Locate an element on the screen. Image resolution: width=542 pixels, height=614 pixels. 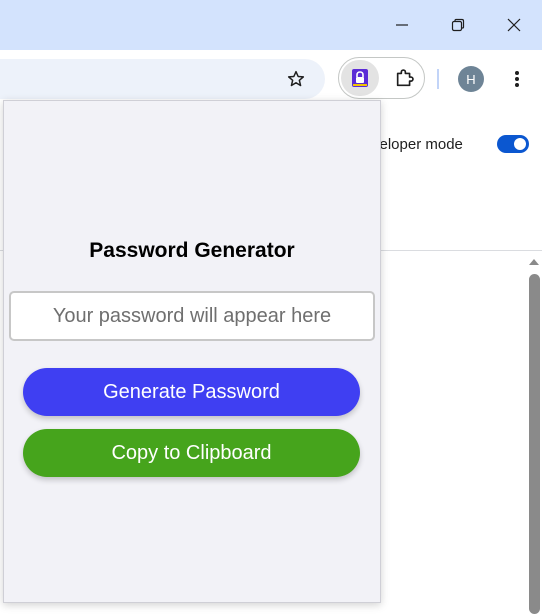
toolbar-divider is located at coordinates (438, 79).